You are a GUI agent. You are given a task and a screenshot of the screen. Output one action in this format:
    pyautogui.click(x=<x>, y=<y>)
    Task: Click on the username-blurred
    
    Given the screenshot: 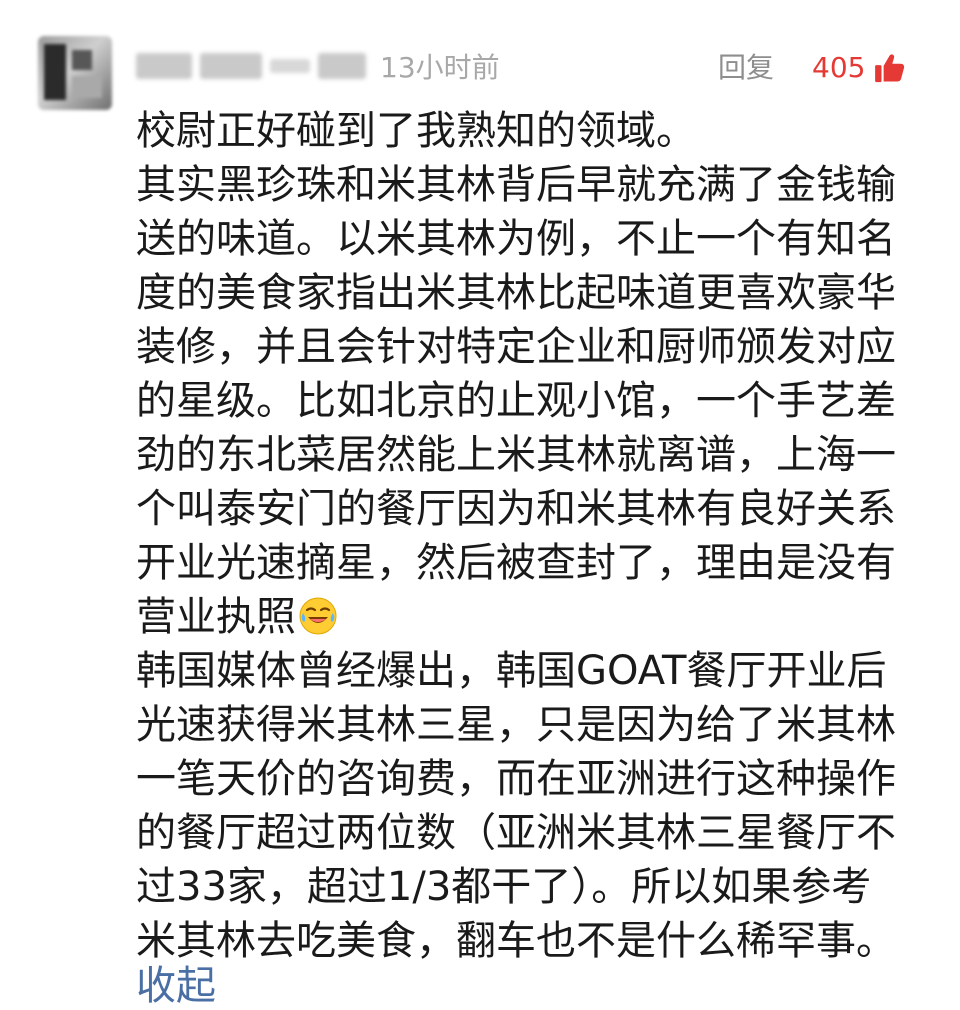 What is the action you would take?
    pyautogui.click(x=254, y=66)
    